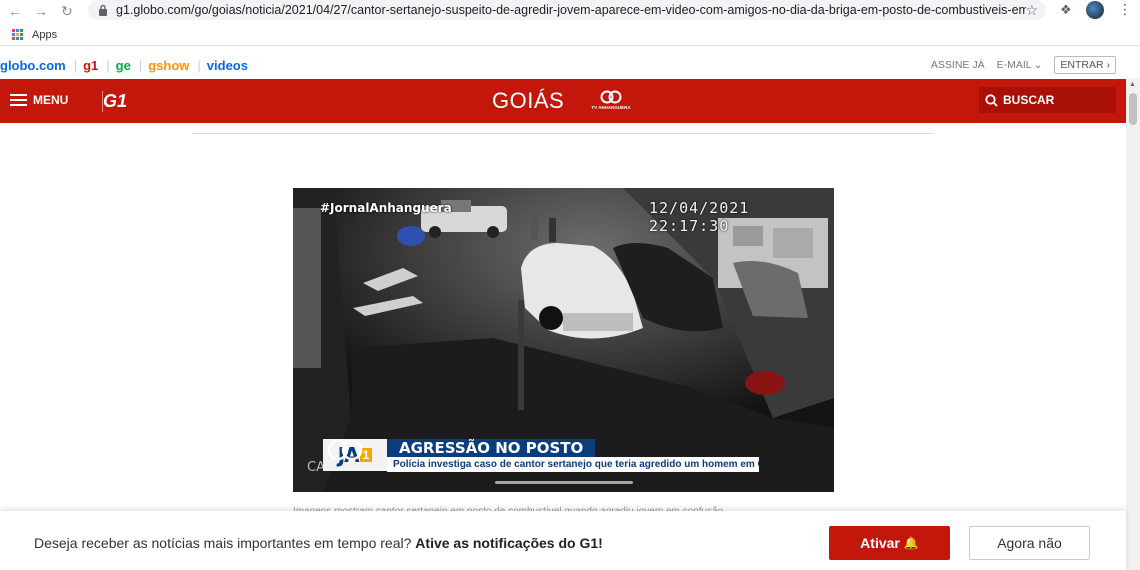 The image size is (1140, 570). I want to click on login-button: ENTRAR ›, so click(1085, 65).